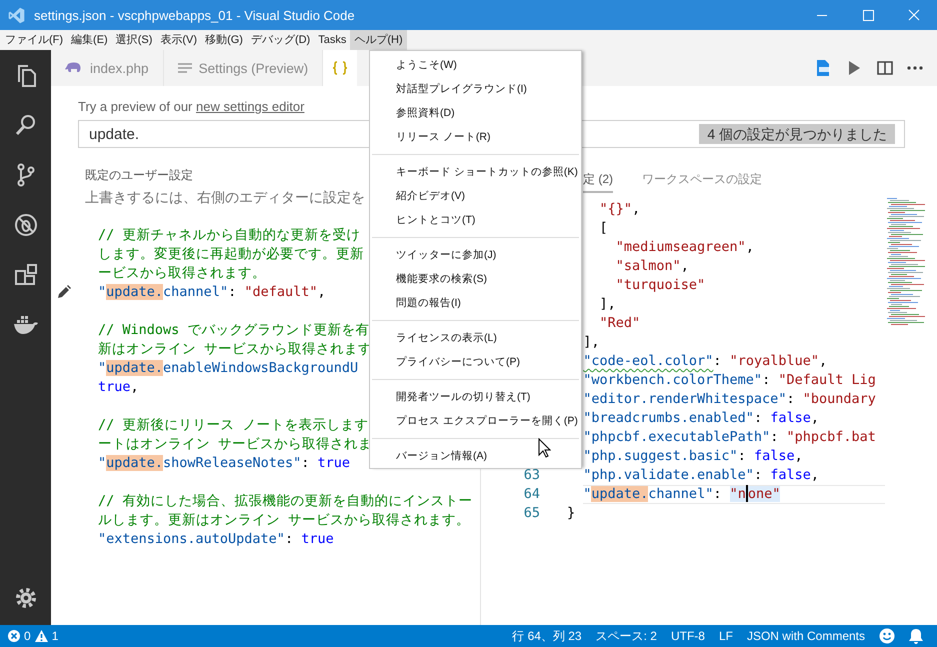 This screenshot has width=937, height=647. Describe the element at coordinates (14, 636) in the screenshot. I see `error-icon` at that location.